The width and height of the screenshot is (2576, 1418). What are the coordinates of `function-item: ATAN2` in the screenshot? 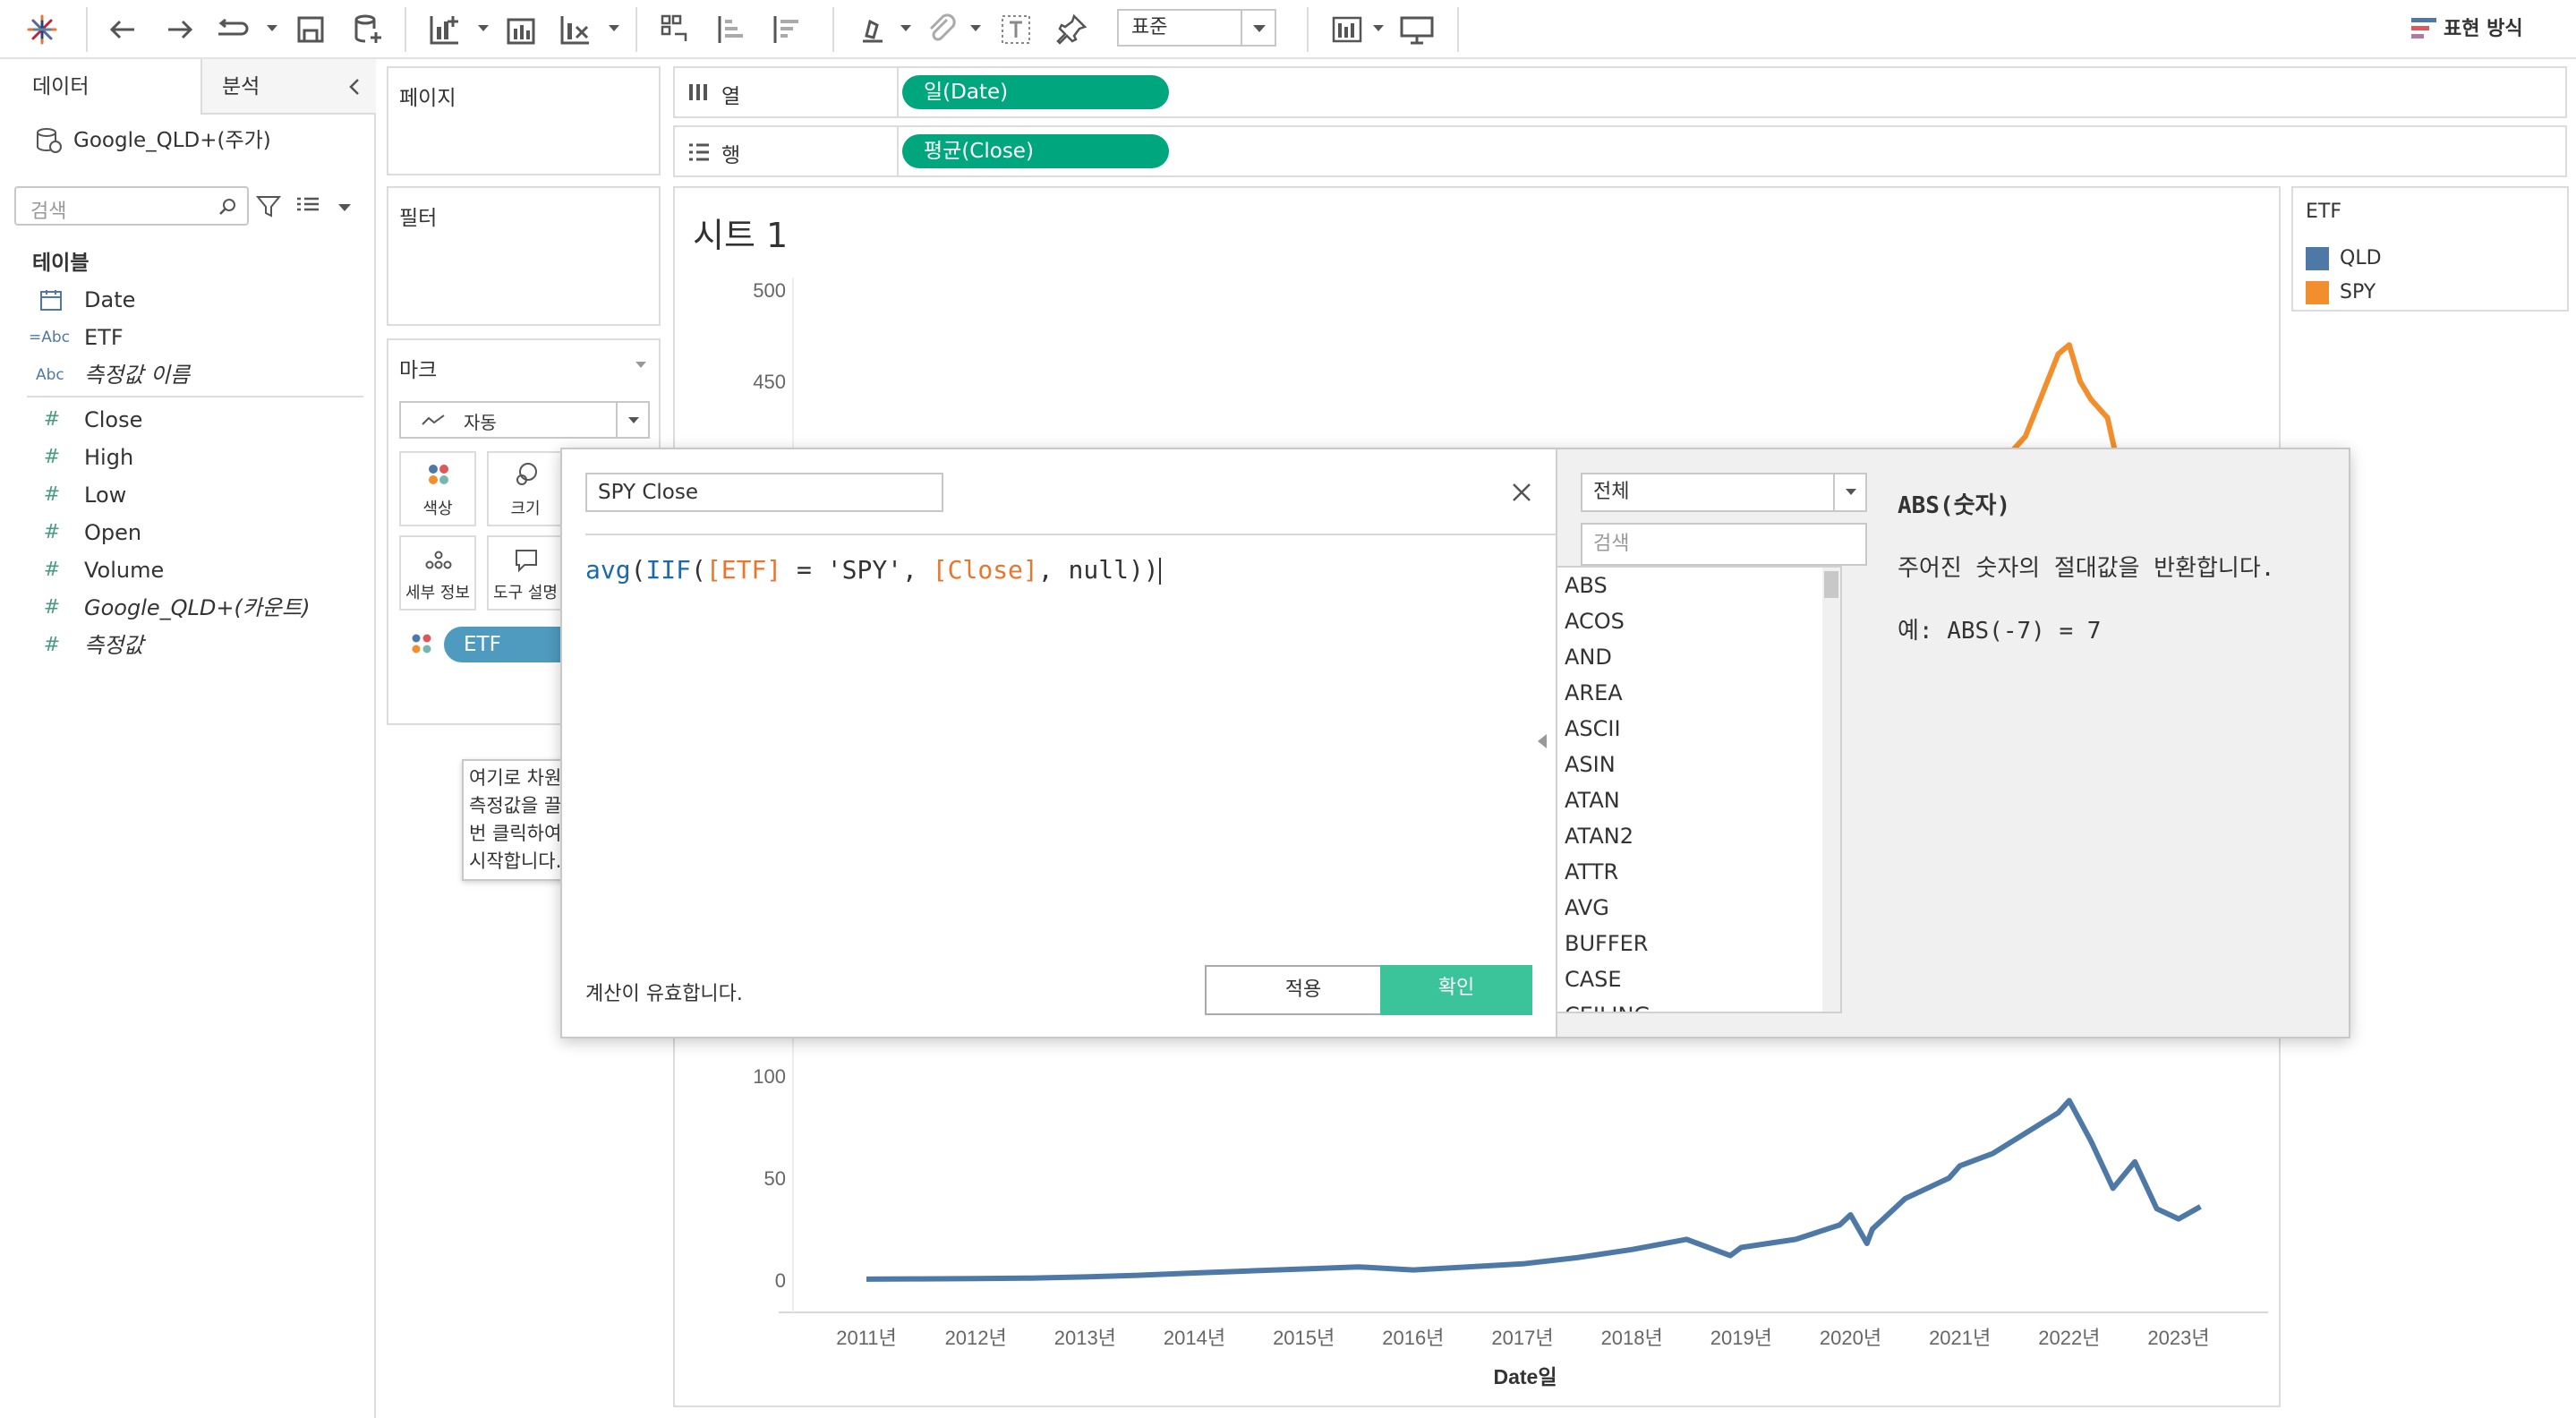 It's located at (1698, 836).